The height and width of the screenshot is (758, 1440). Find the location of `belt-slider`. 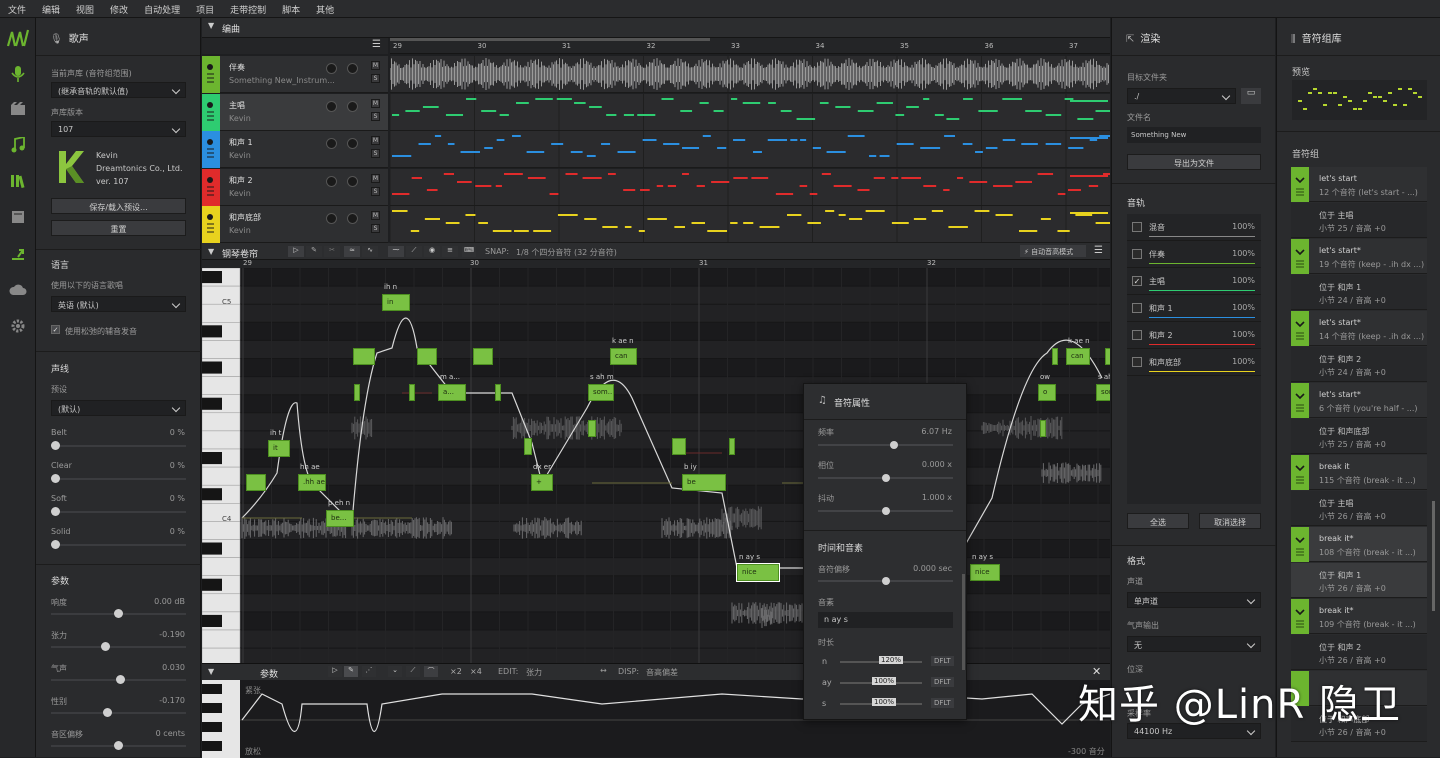

belt-slider is located at coordinates (118, 445).